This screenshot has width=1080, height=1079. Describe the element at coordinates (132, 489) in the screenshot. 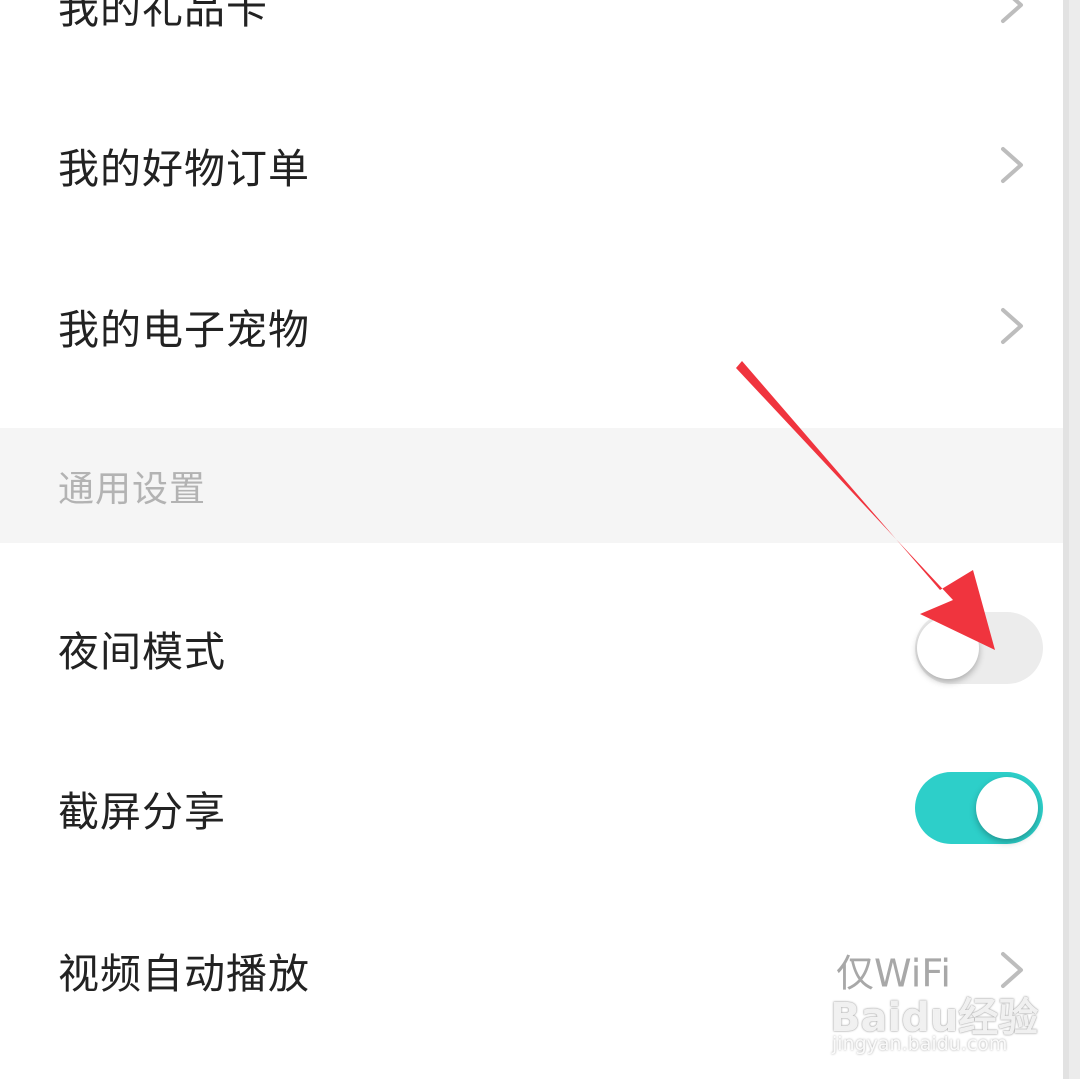

I see `section-title: 通用设置` at that location.